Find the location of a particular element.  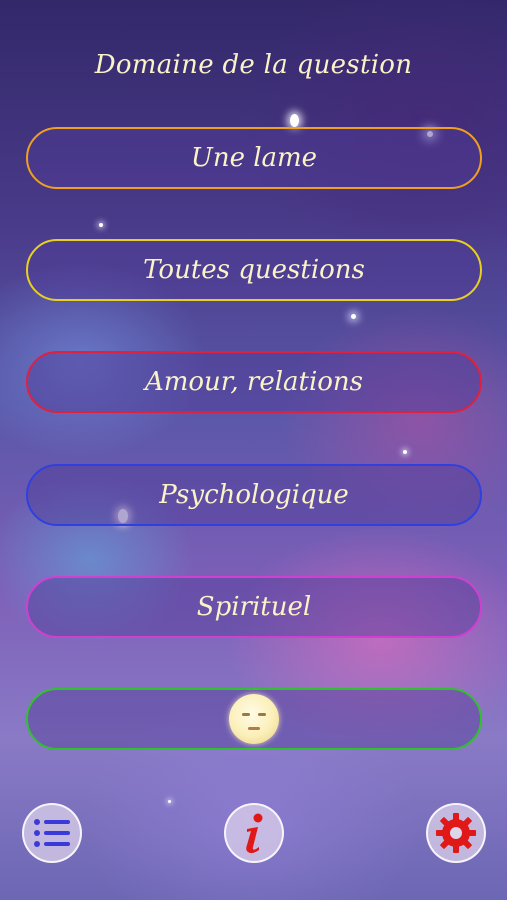

choice-label: Spirituel is located at coordinates (254, 607).